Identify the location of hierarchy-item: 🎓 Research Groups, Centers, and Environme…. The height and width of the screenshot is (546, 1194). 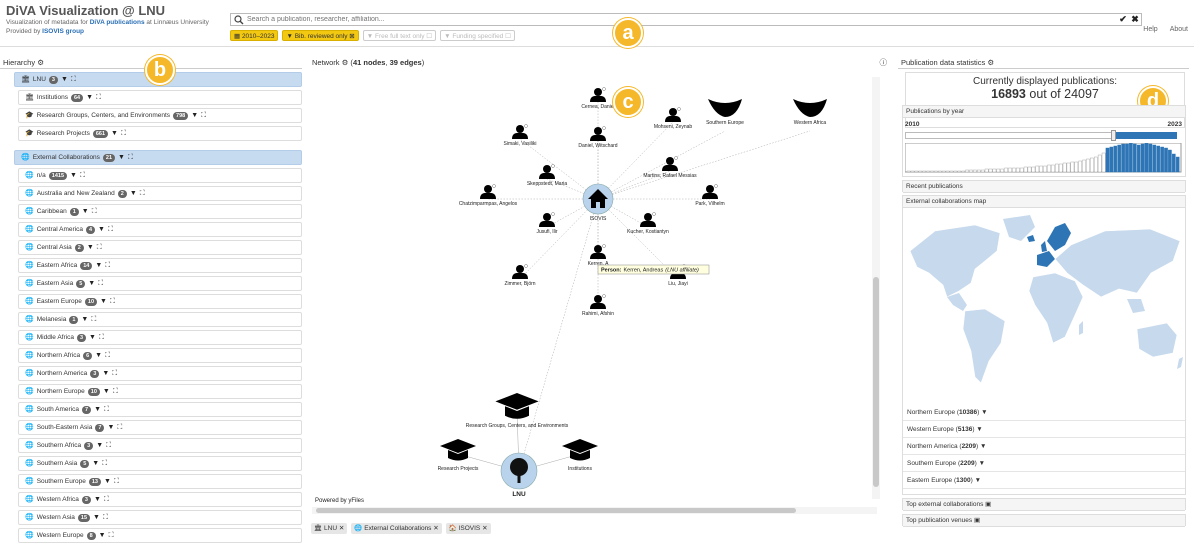
(160, 115).